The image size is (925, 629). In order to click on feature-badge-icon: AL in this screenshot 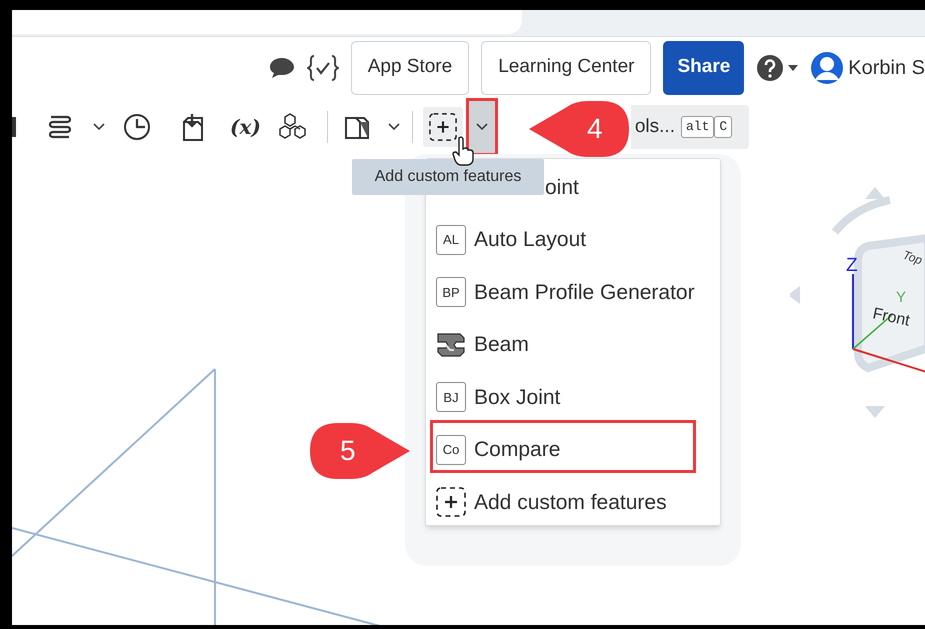, I will do `click(451, 239)`.